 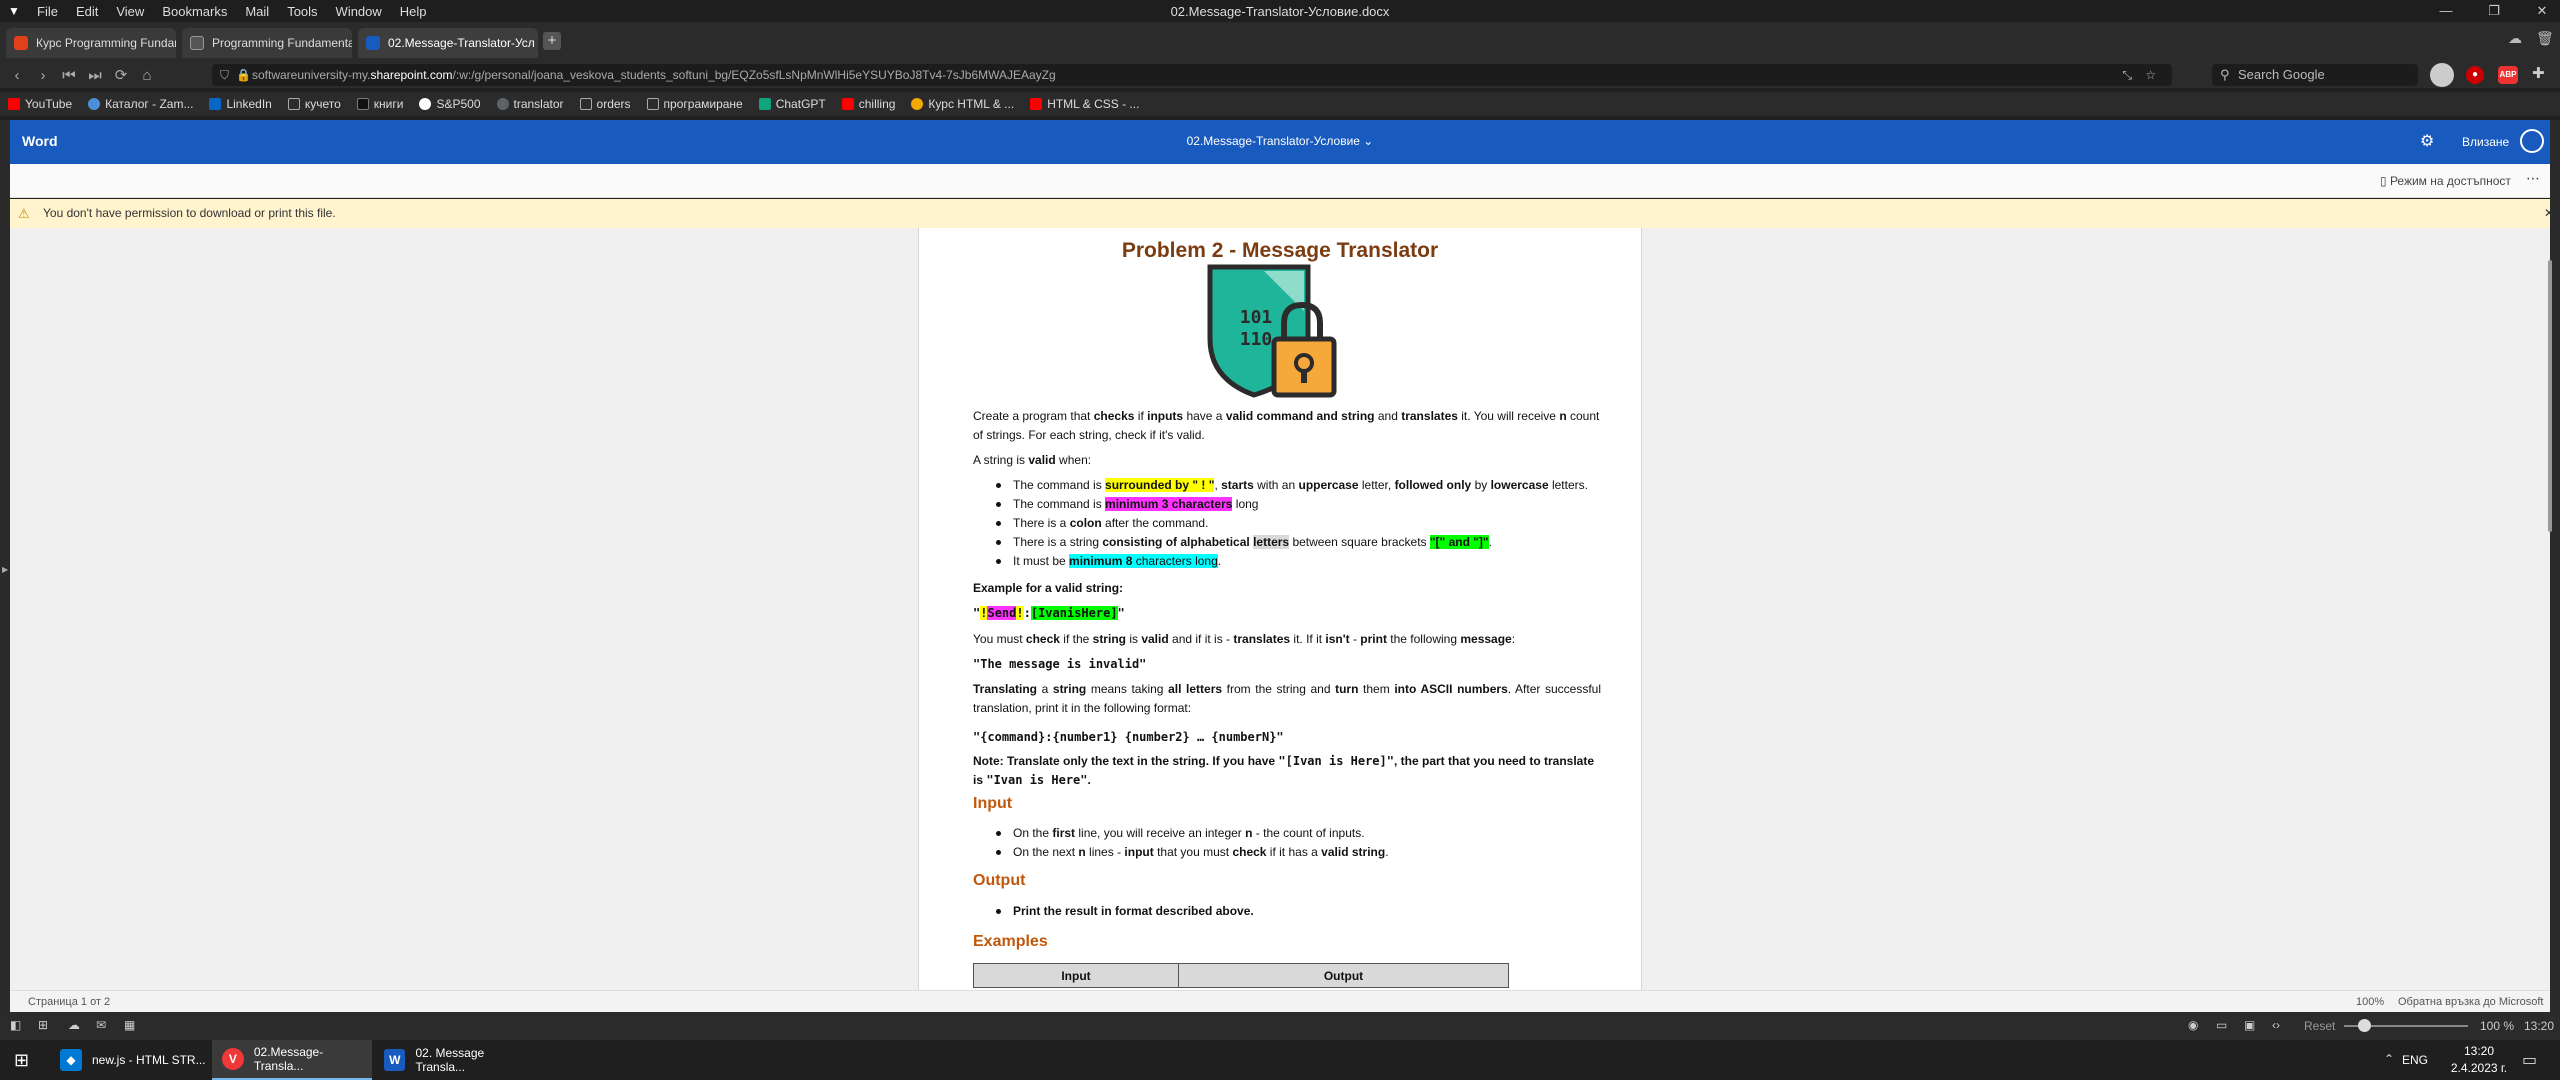 What do you see at coordinates (2550, 396) in the screenshot?
I see `vertical-scrollbar` at bounding box center [2550, 396].